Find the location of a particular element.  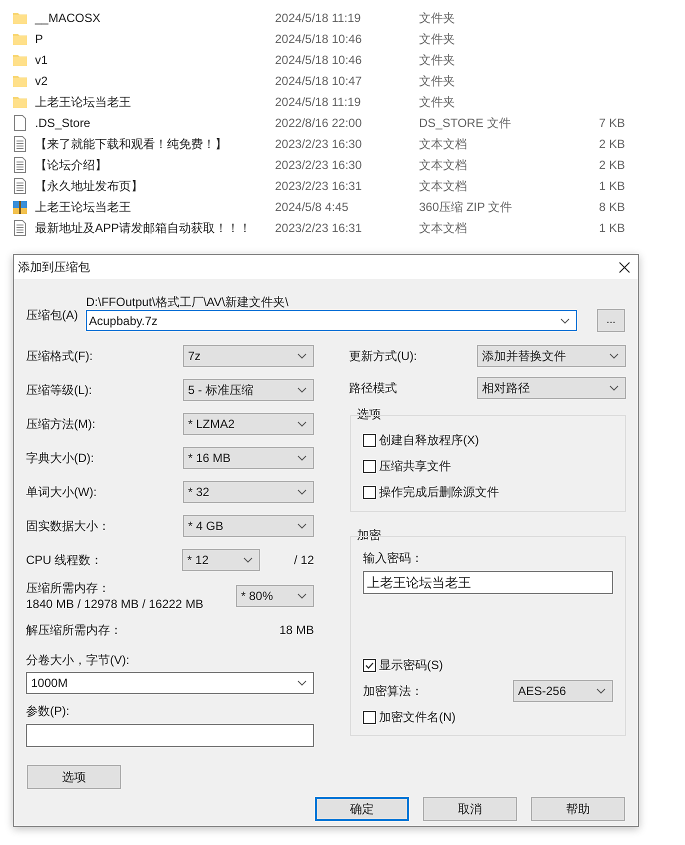

file-size: 7 KB is located at coordinates (611, 123).